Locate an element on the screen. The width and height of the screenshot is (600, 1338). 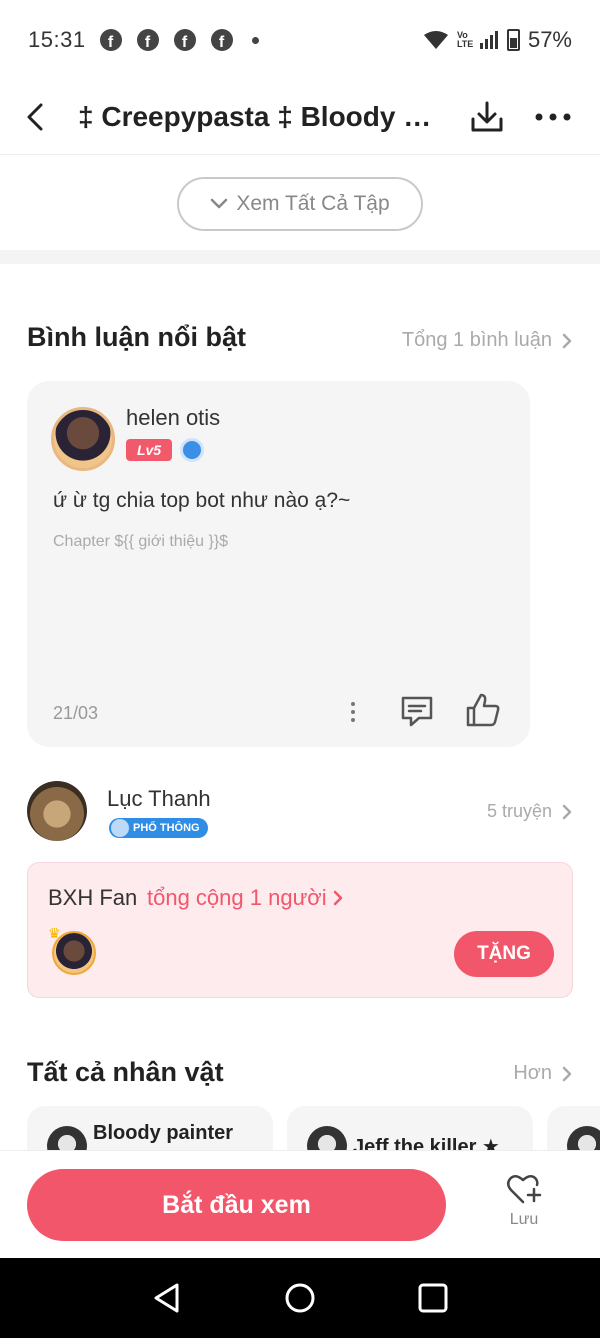
battery-icon is located at coordinates (513, 40).